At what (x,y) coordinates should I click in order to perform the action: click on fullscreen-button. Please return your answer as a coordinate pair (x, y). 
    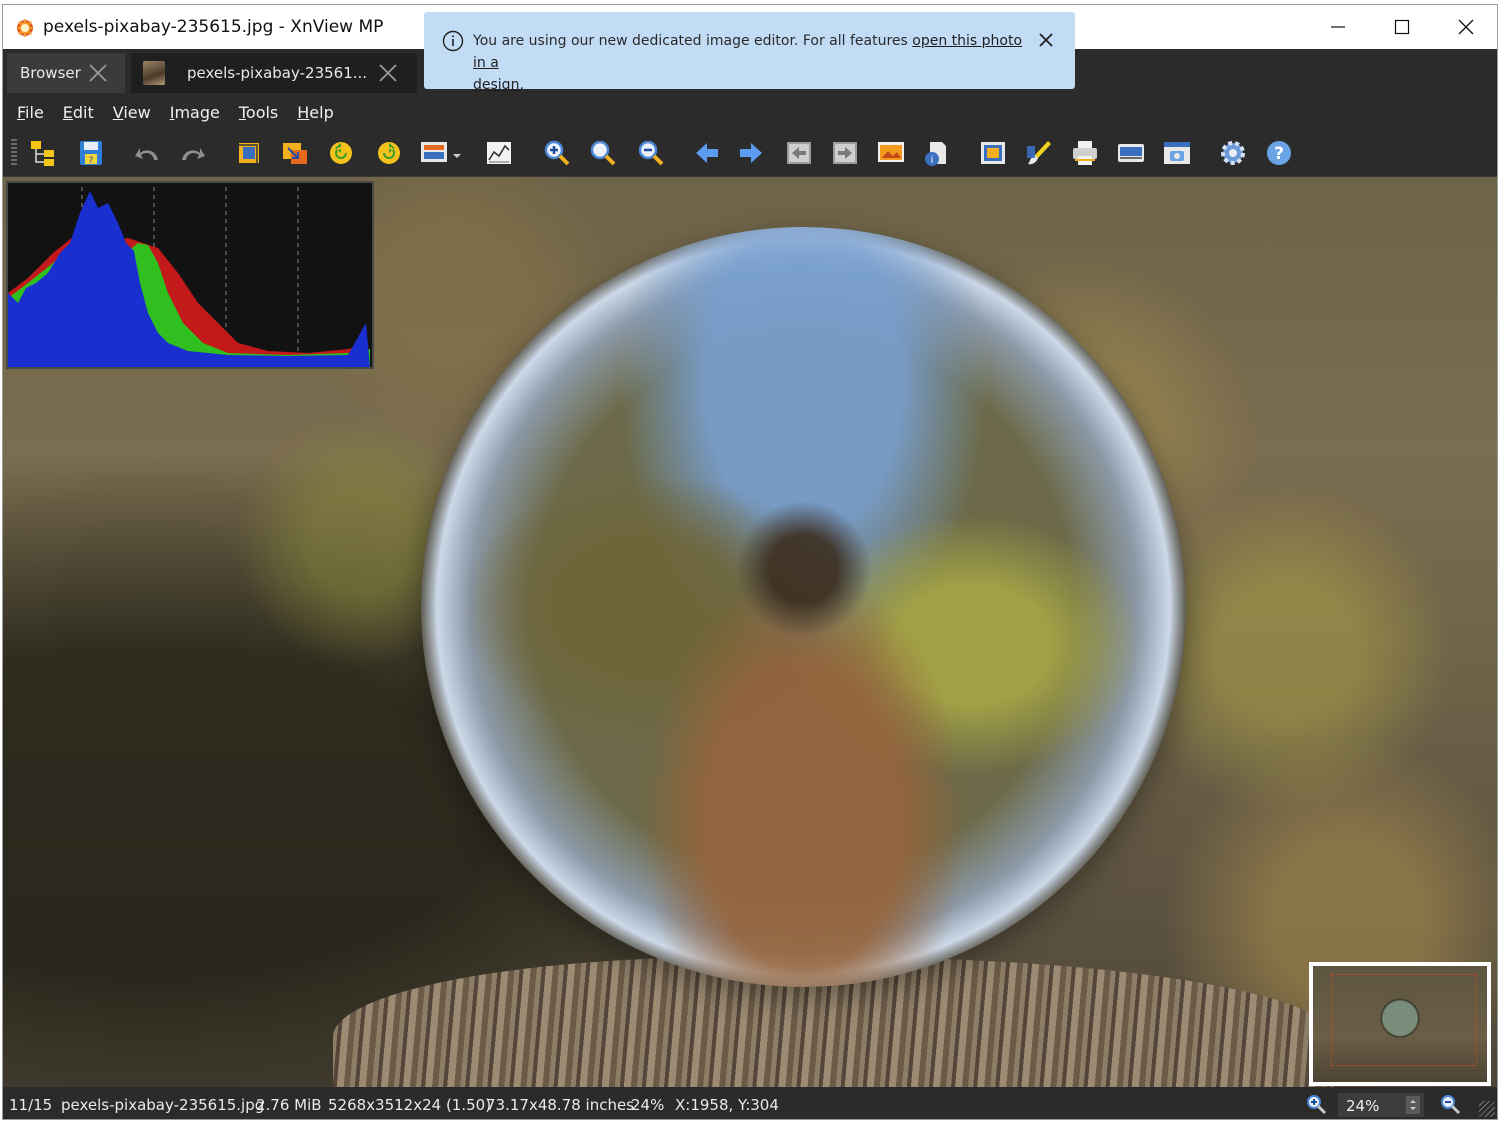
    Looking at the image, I should click on (993, 153).